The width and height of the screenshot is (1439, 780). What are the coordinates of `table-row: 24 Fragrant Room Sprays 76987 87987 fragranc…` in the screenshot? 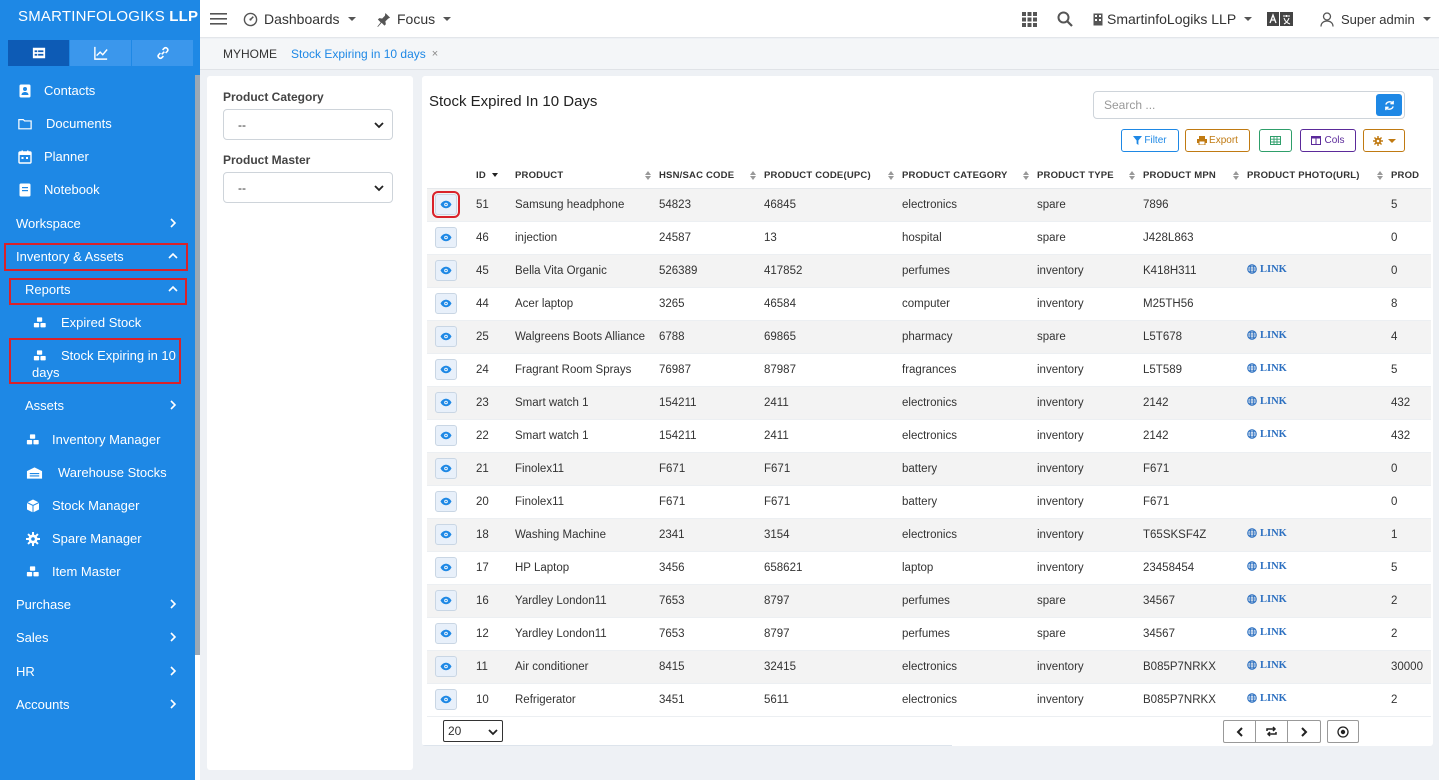 It's located at (929, 370).